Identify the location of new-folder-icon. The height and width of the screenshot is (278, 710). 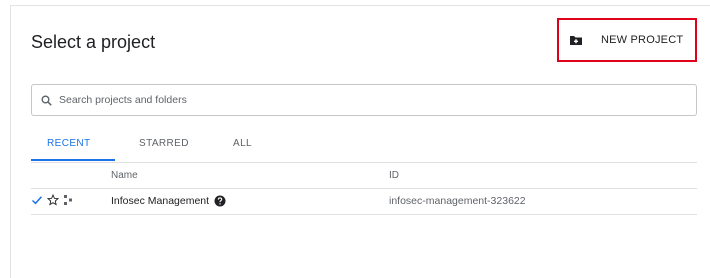
(576, 40).